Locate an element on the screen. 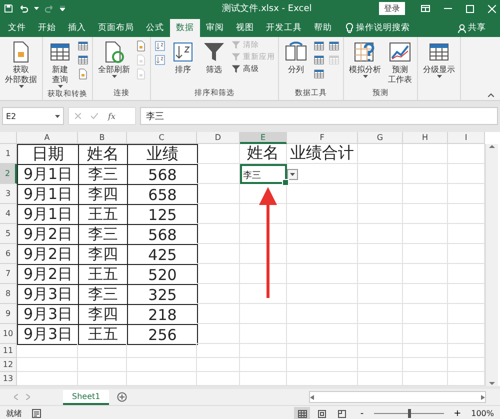  scroll-right-icon is located at coordinates (483, 397).